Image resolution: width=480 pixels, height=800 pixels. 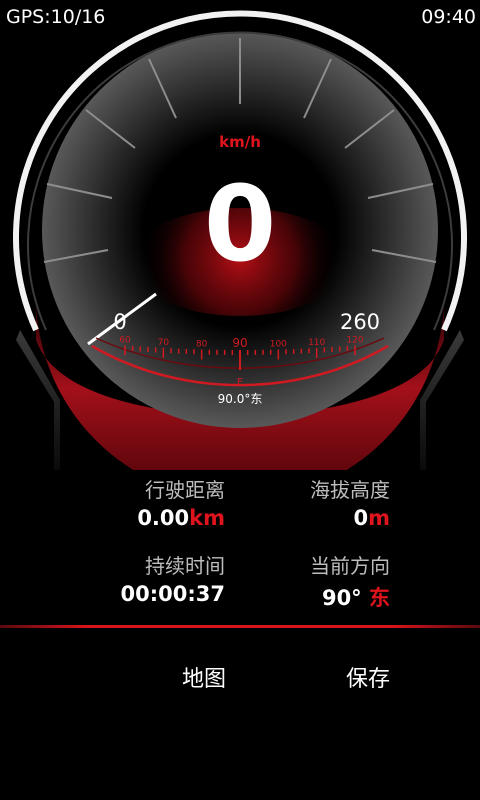 I want to click on altitude-stat: 海拔高度 0m, so click(x=325, y=504).